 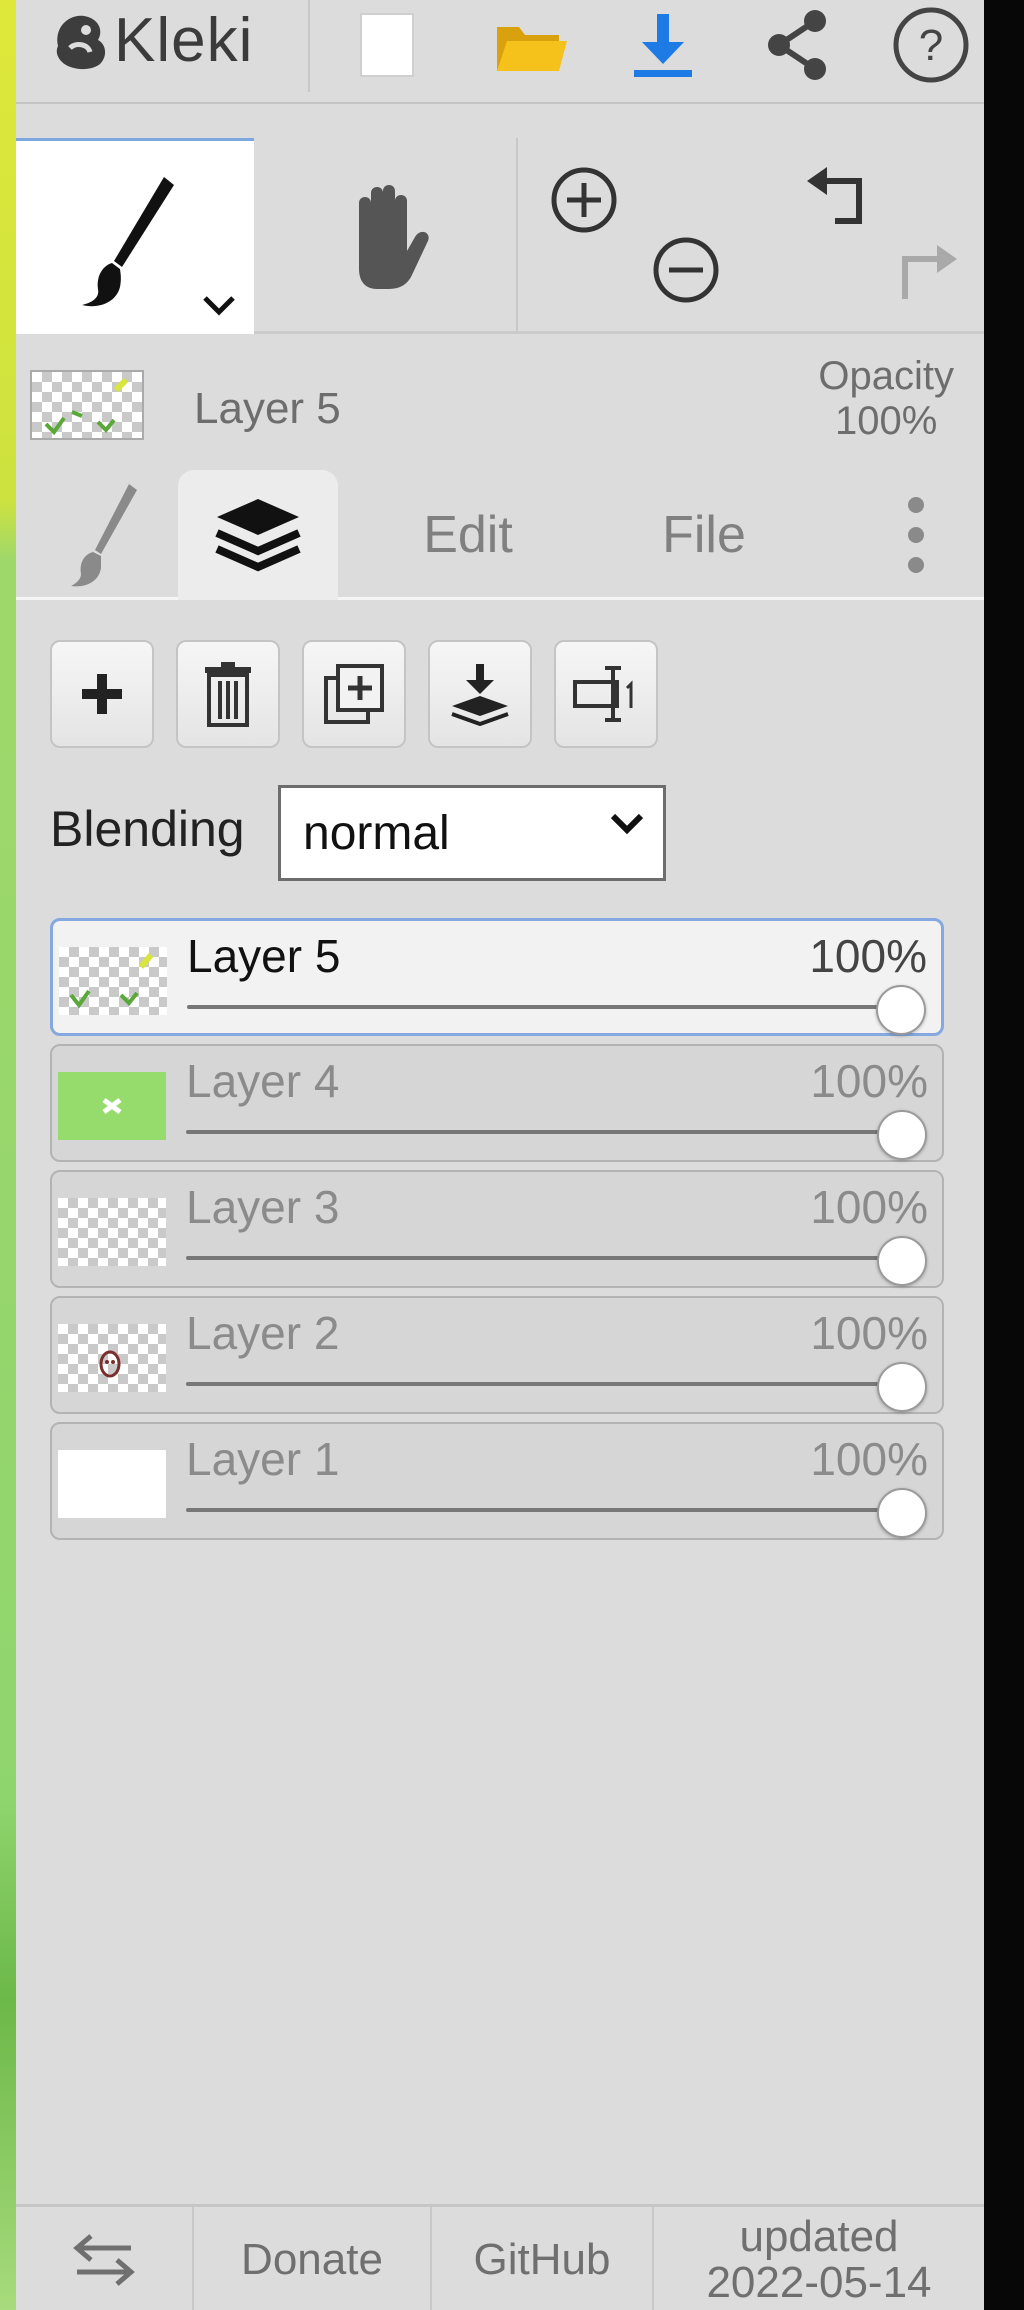 What do you see at coordinates (497, 977) in the screenshot?
I see `layer-item-5: Layer 5 100%` at bounding box center [497, 977].